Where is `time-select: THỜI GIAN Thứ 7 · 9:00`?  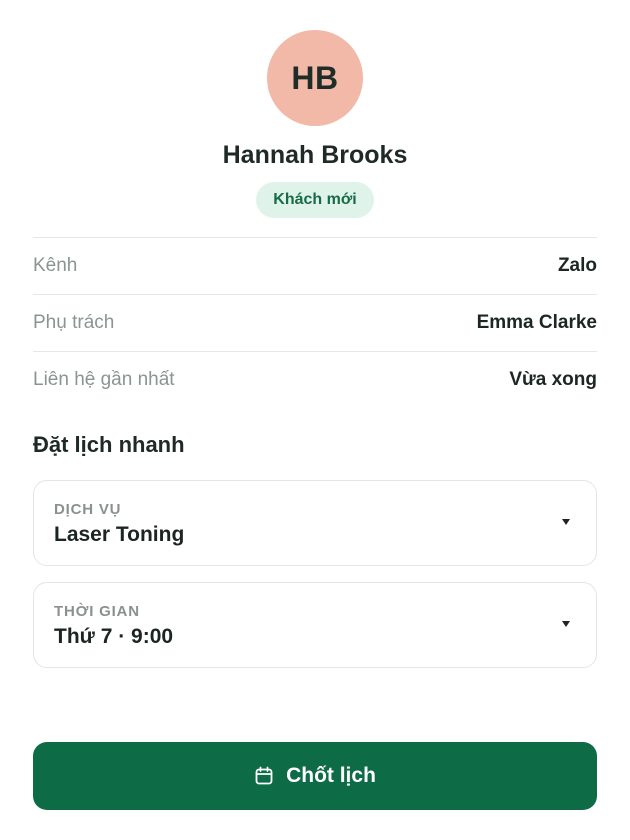
time-select: THỜI GIAN Thứ 7 · 9:00 is located at coordinates (315, 625).